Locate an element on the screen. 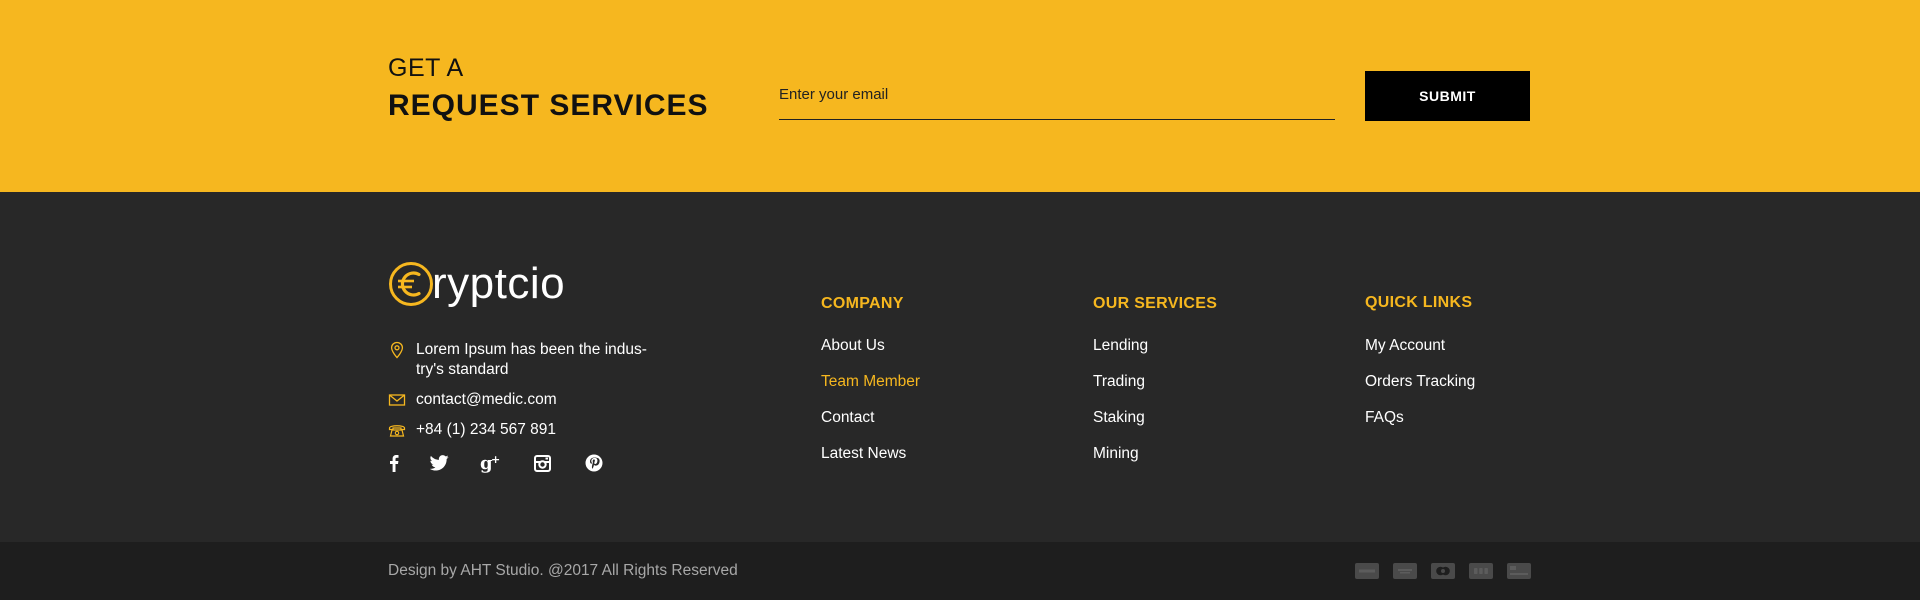 The width and height of the screenshot is (1920, 600). facebook-icon is located at coordinates (394, 463).